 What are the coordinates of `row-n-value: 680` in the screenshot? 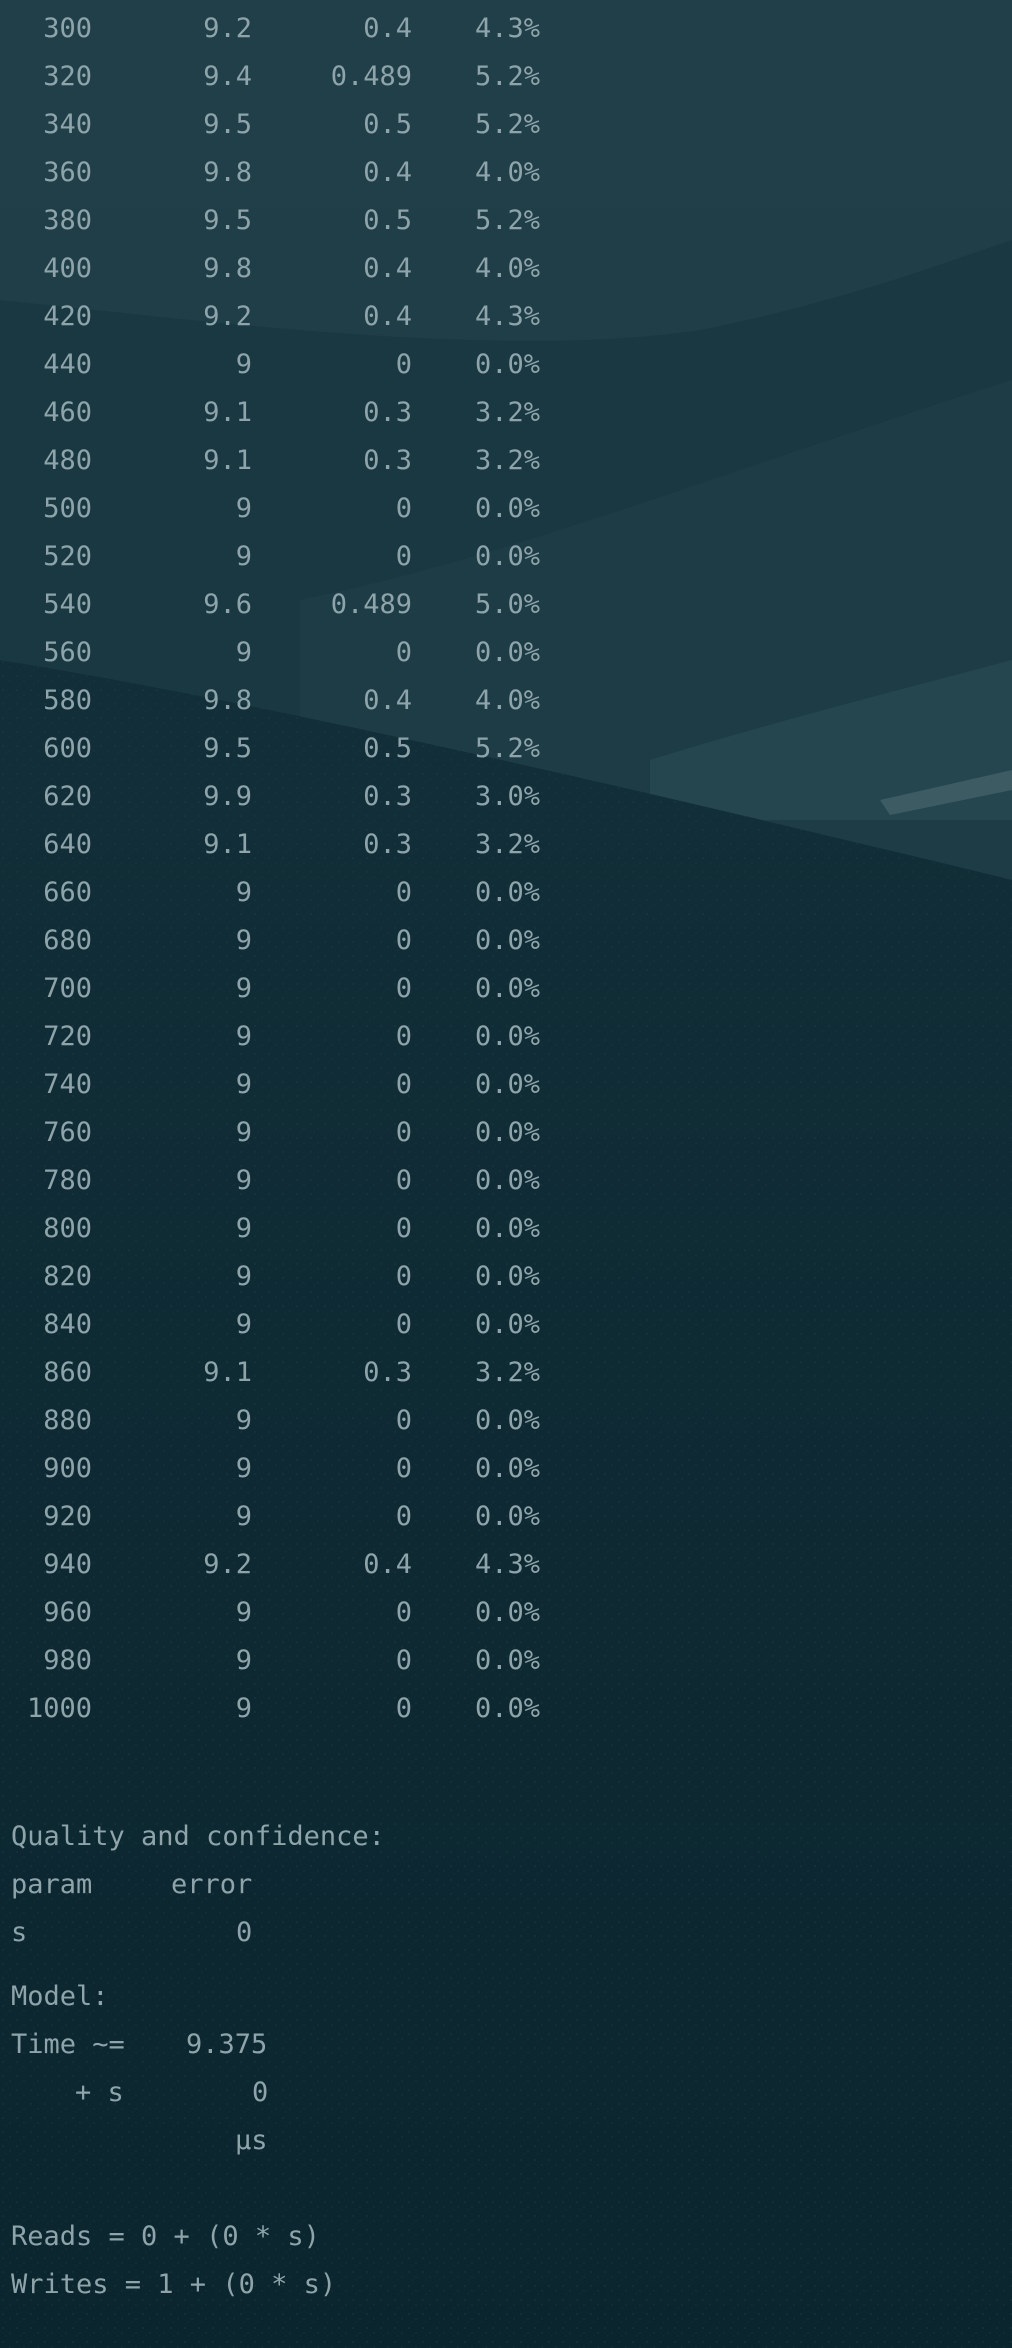 It's located at (67, 940).